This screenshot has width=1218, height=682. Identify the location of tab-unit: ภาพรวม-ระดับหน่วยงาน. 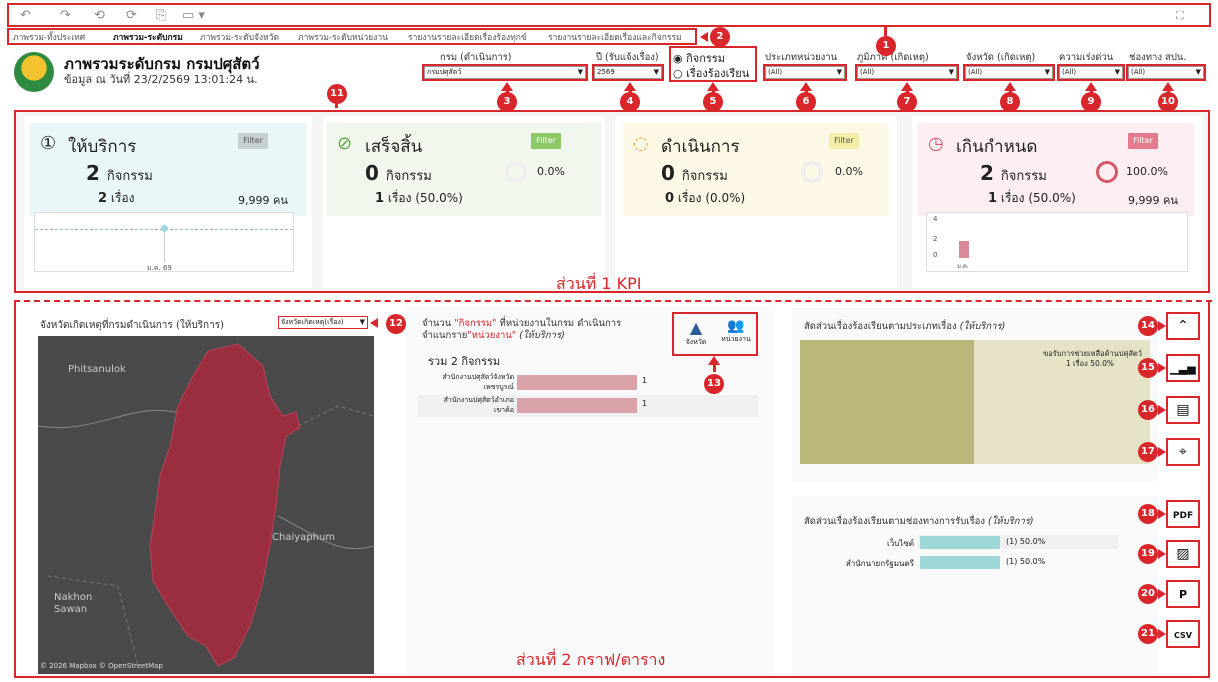
(343, 37).